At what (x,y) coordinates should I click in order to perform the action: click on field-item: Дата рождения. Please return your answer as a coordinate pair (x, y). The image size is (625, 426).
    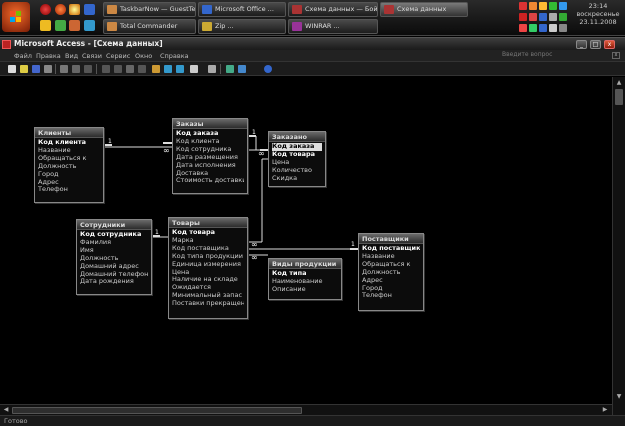
    Looking at the image, I should click on (114, 282).